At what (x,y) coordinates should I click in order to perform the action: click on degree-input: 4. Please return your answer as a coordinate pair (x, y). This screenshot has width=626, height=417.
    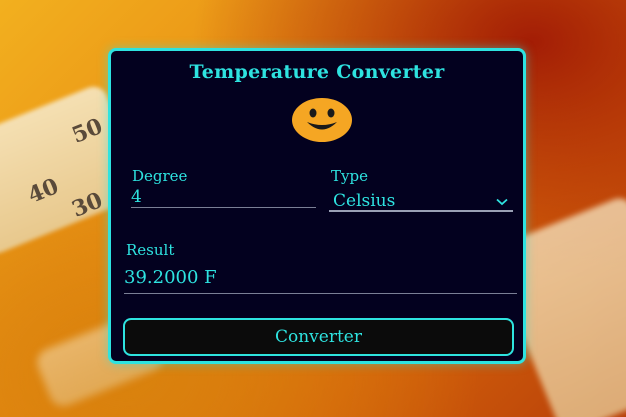
    Looking at the image, I should click on (136, 197).